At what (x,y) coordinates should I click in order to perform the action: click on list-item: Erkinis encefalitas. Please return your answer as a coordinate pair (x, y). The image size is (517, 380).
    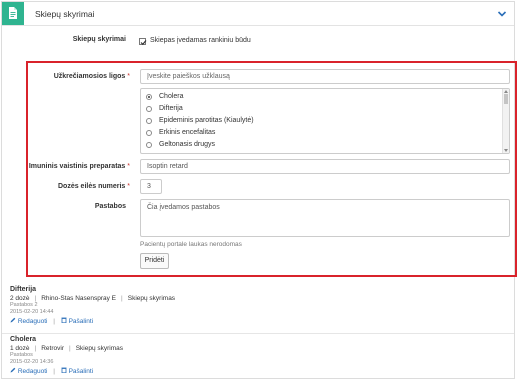
    Looking at the image, I should click on (321, 133).